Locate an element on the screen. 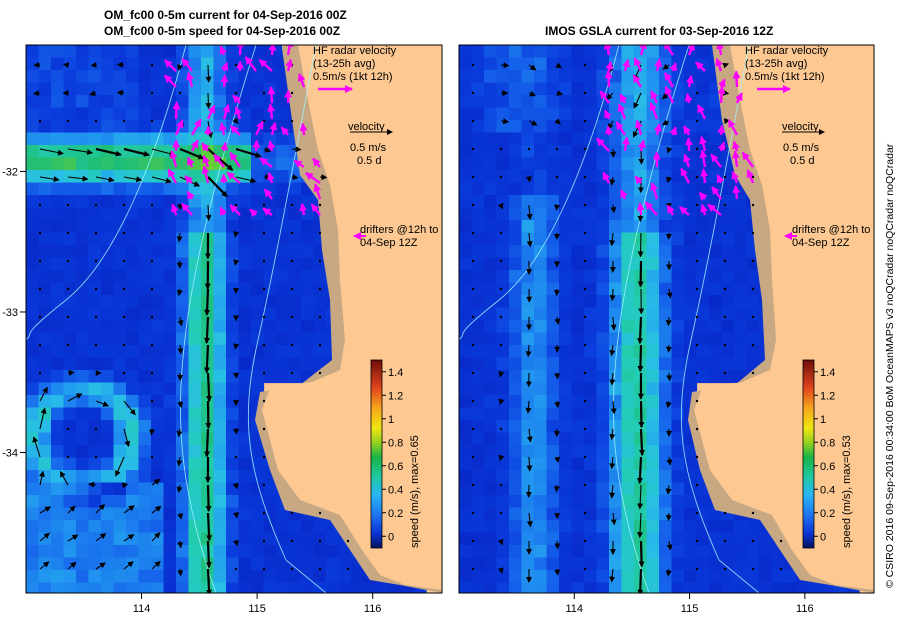  hf-radar-vector is located at coordinates (224, 146).